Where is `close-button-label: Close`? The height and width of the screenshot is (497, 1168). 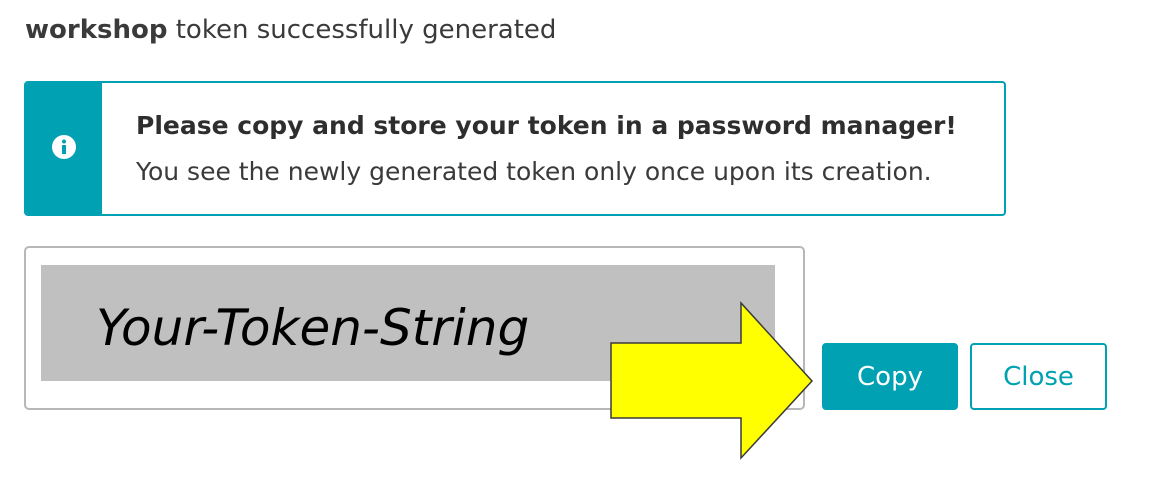
close-button-label: Close is located at coordinates (1038, 376).